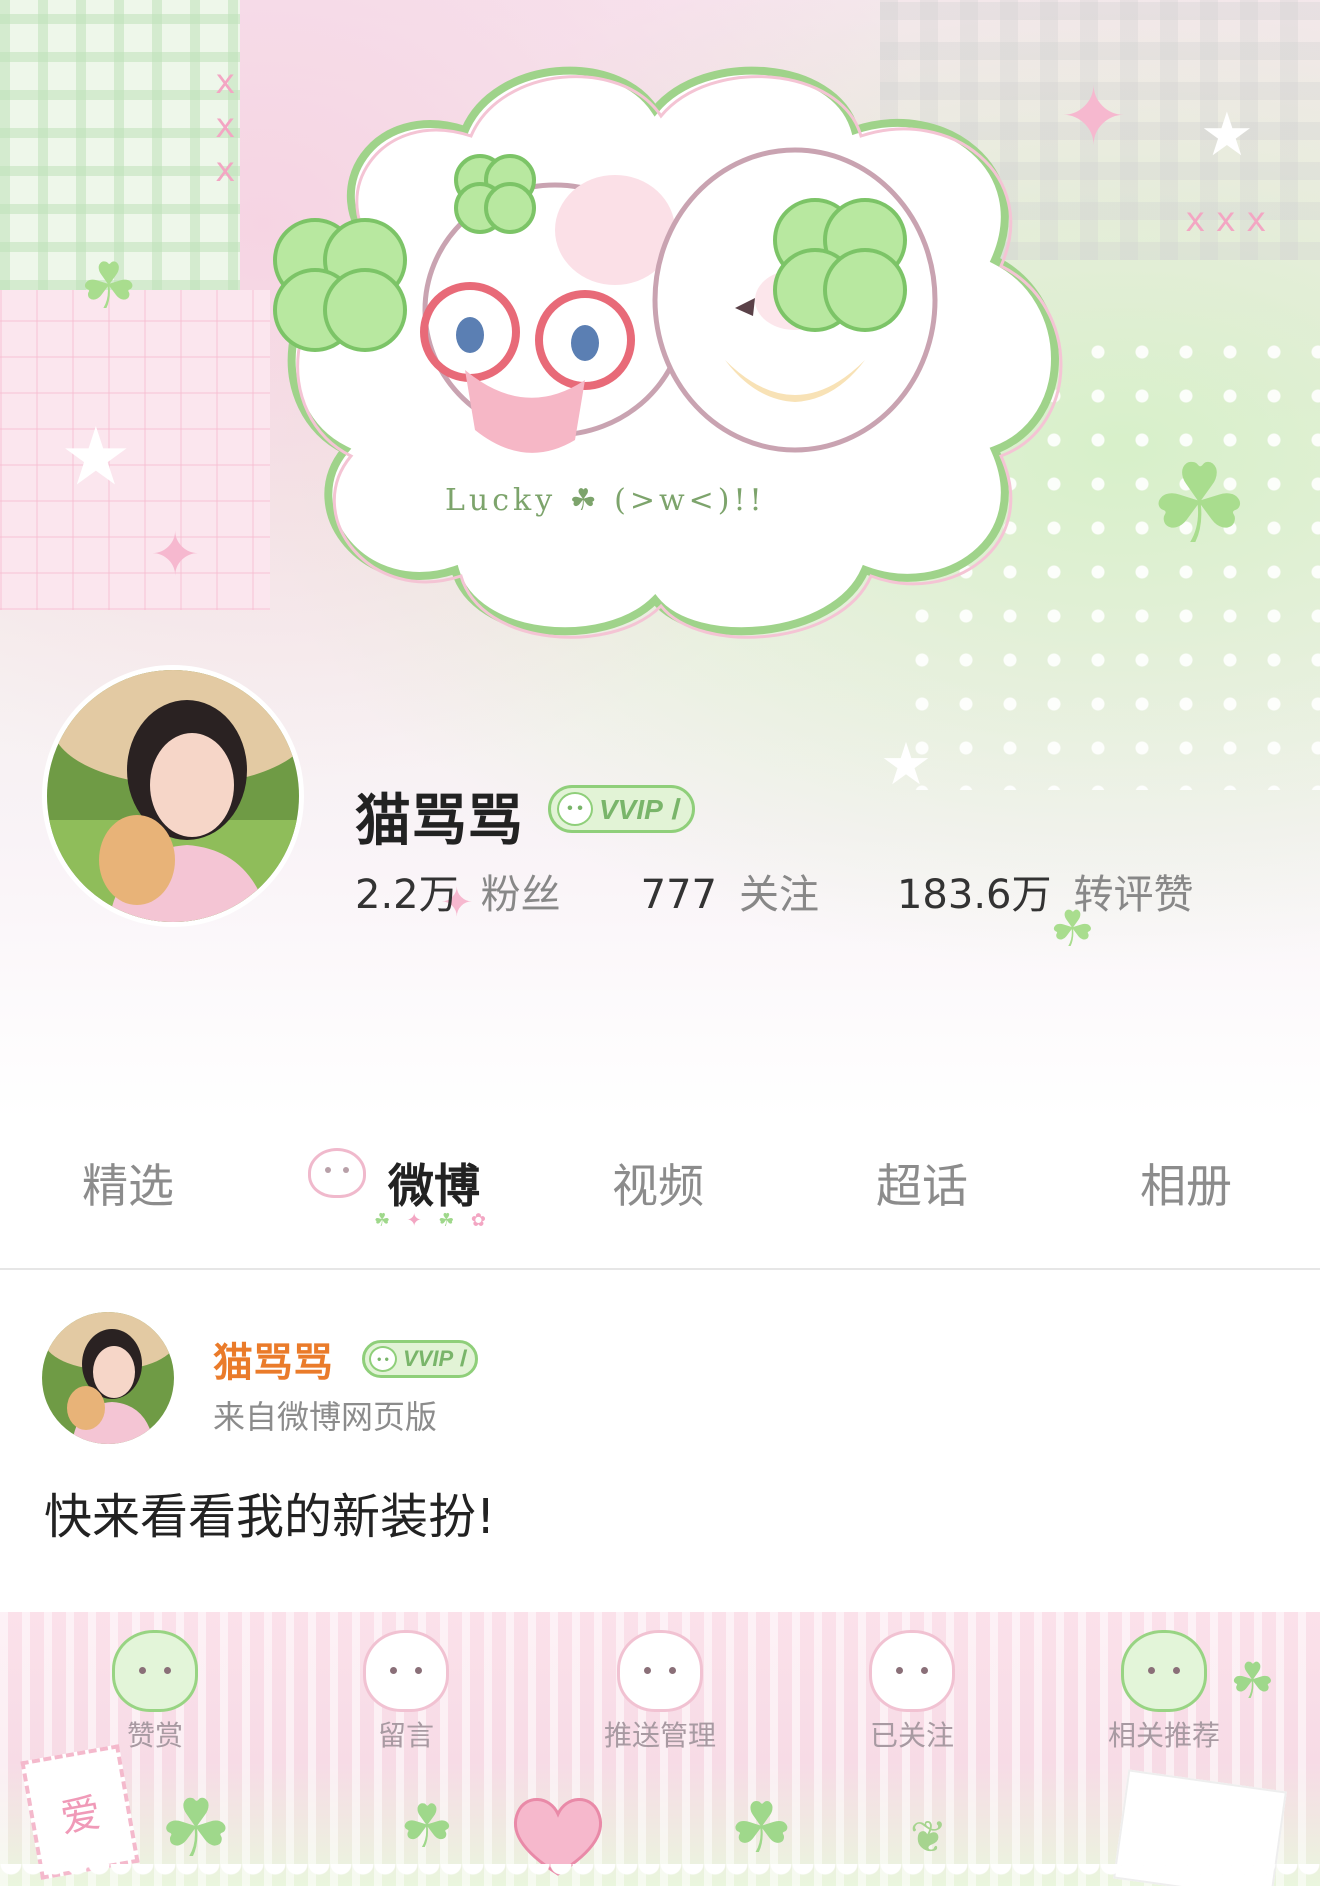 The width and height of the screenshot is (1320, 1886). I want to click on stat-interactions: 183.6万 转评赞, so click(1045, 891).